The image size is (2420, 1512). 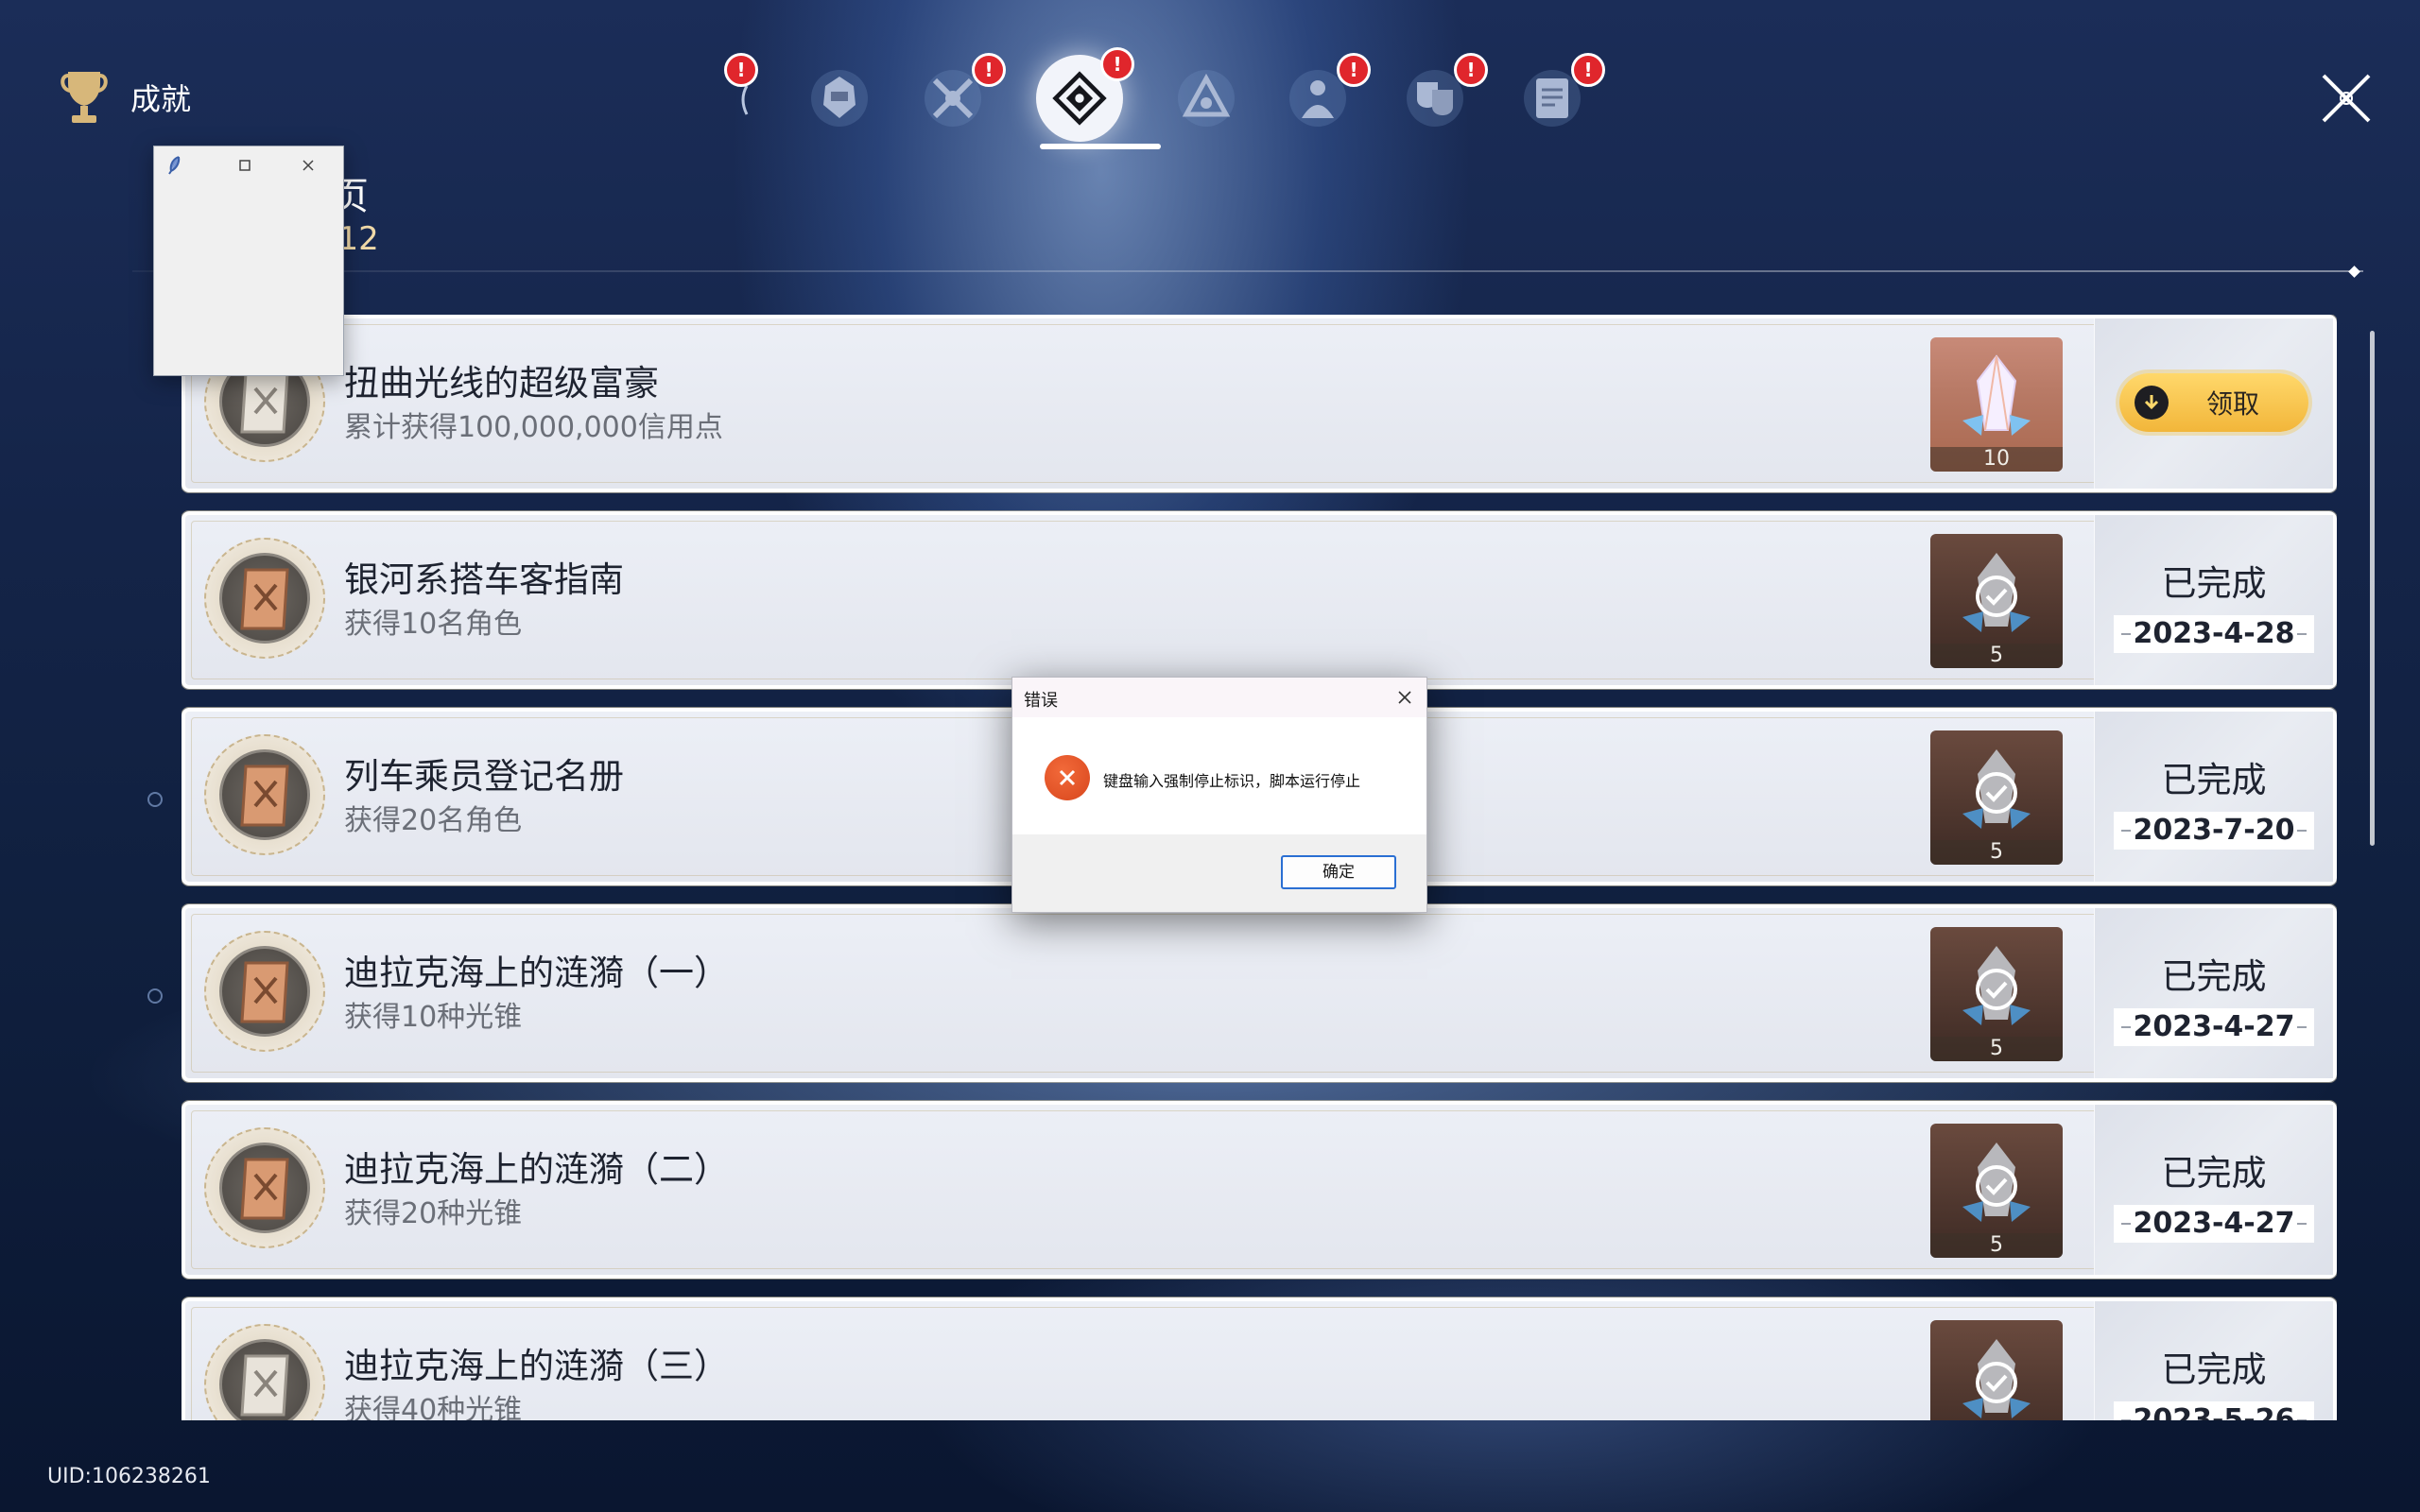 I want to click on tab-figure: !, so click(x=1325, y=94).